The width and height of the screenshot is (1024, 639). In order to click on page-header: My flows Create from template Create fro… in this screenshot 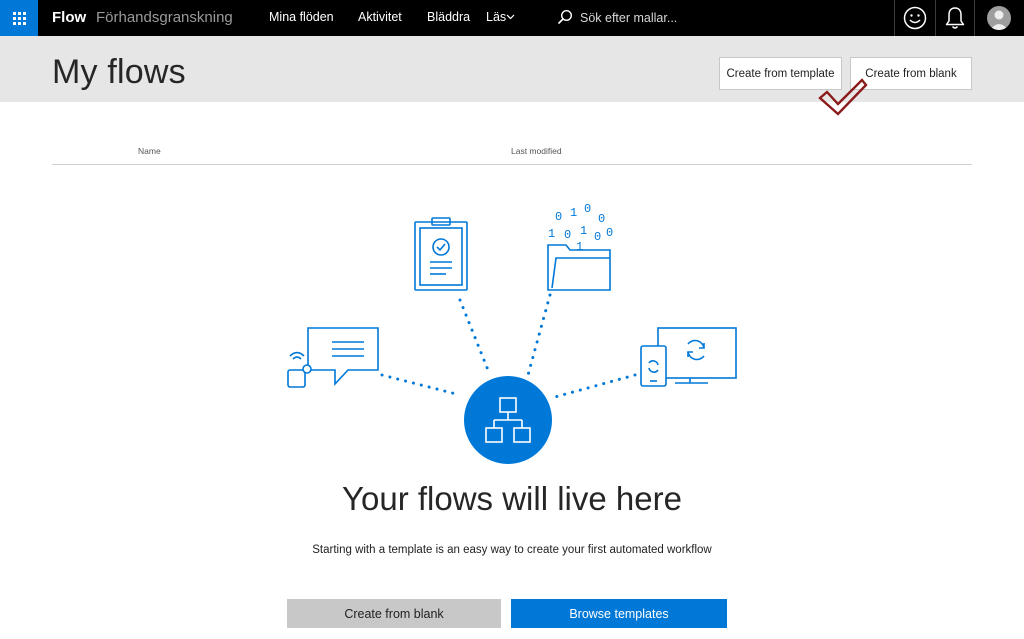, I will do `click(512, 69)`.